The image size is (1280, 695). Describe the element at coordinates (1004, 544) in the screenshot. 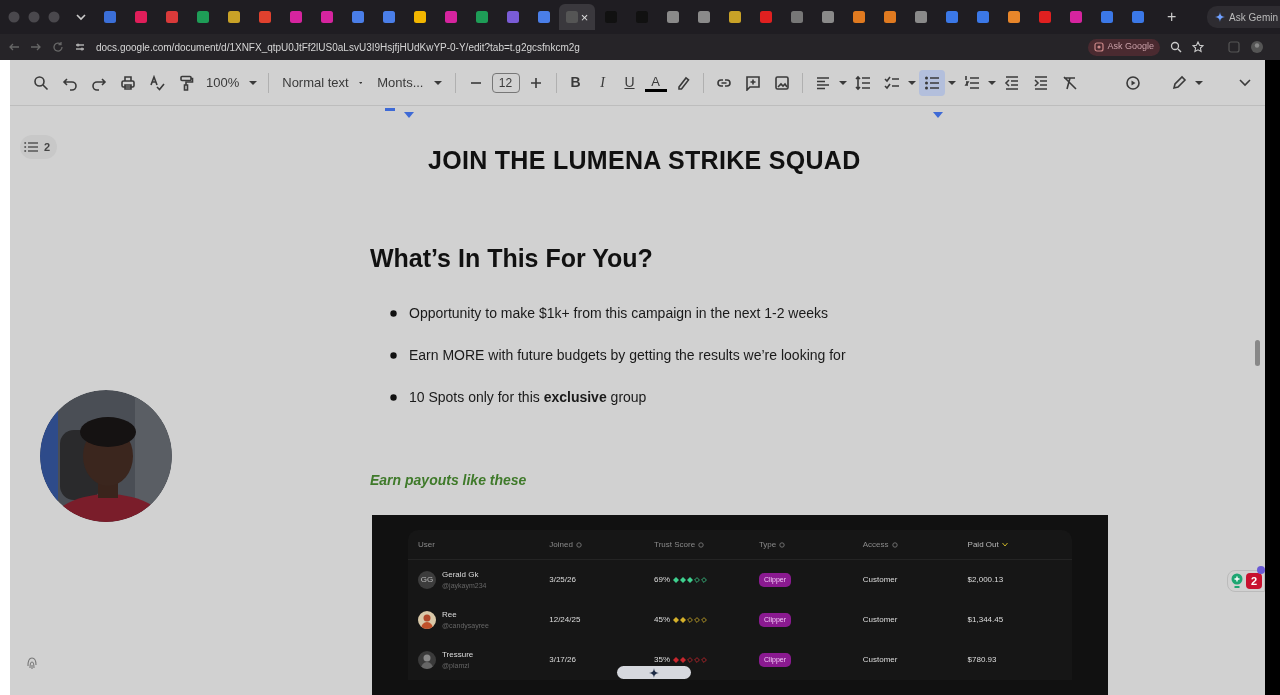

I see `sort-chevron-icon` at that location.